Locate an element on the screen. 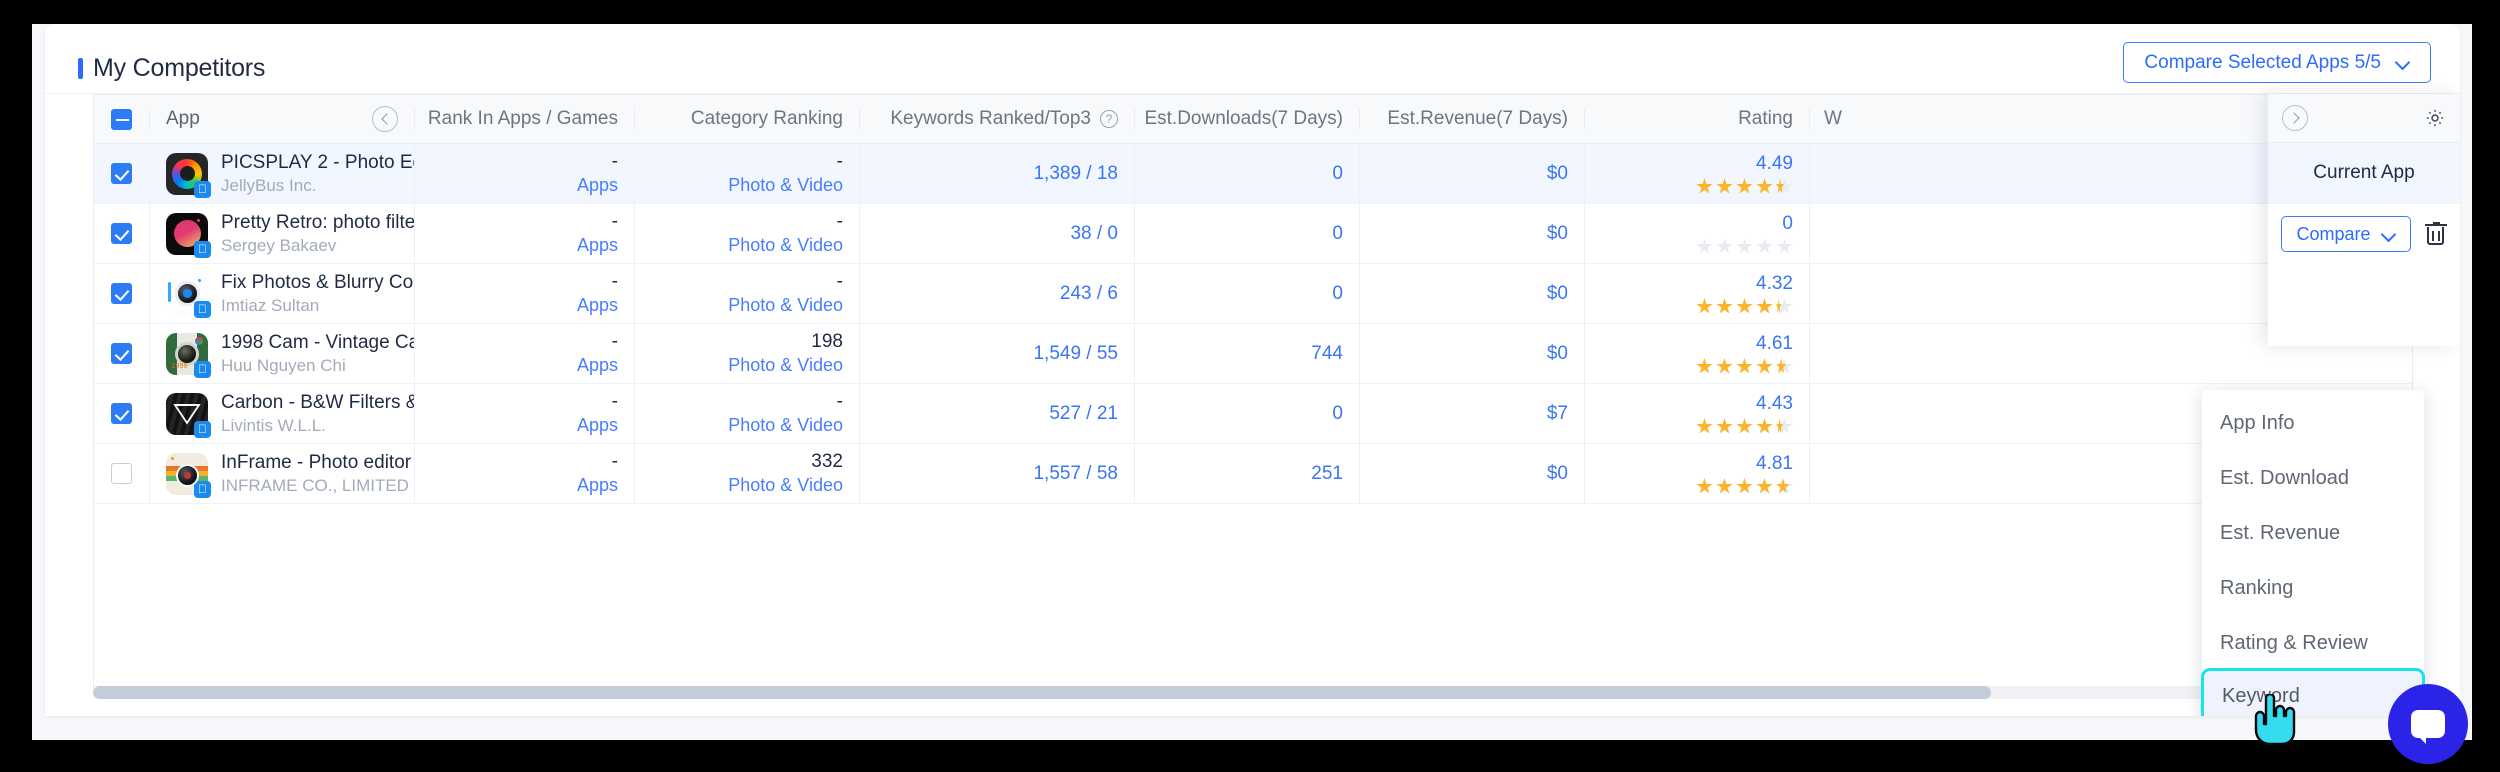  keywords-value: 1,549 / 55 is located at coordinates (1075, 354).